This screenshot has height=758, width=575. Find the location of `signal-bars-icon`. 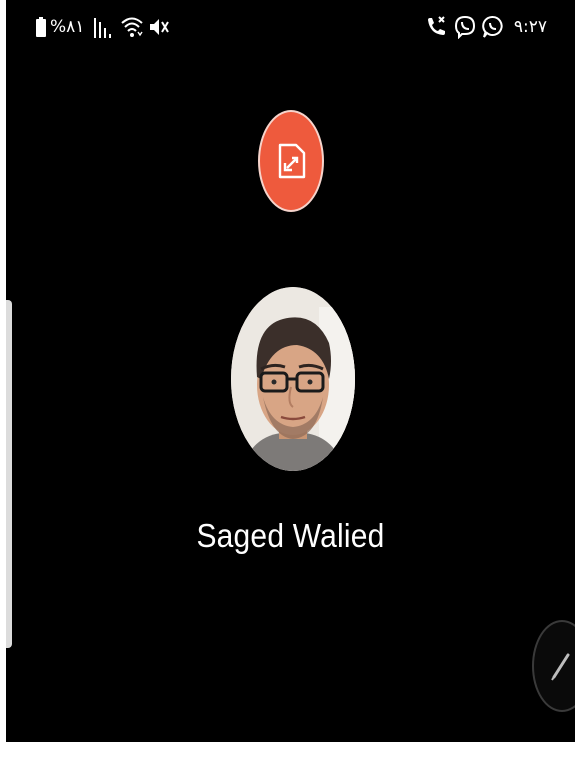

signal-bars-icon is located at coordinates (105, 27).